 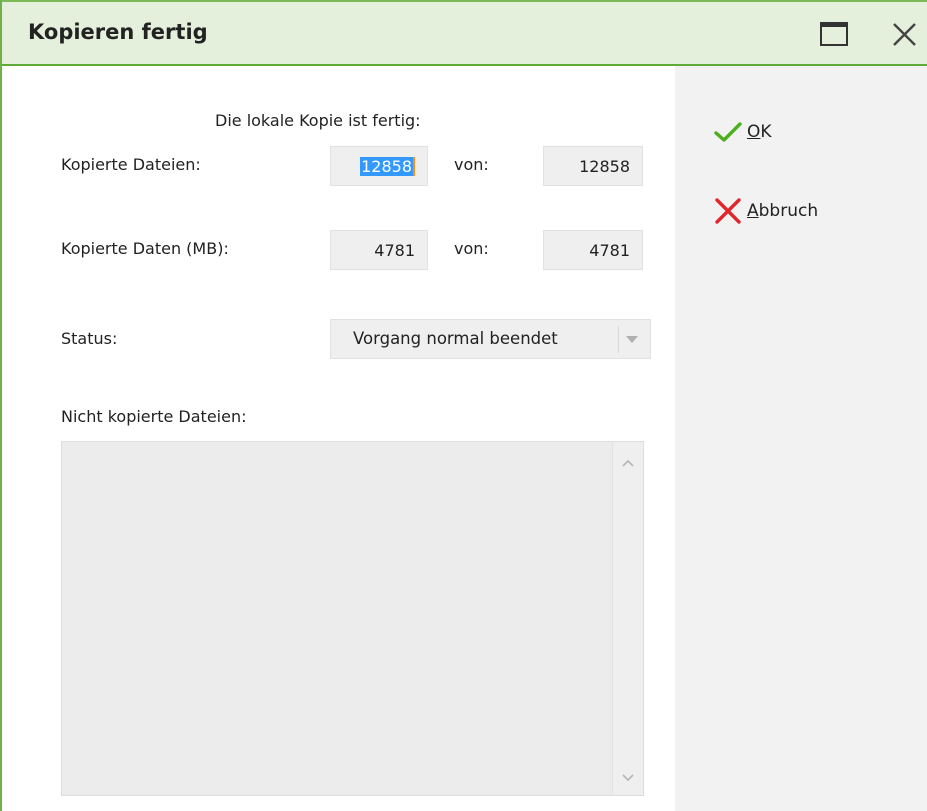 I want to click on checkmark-icon, so click(x=730, y=132).